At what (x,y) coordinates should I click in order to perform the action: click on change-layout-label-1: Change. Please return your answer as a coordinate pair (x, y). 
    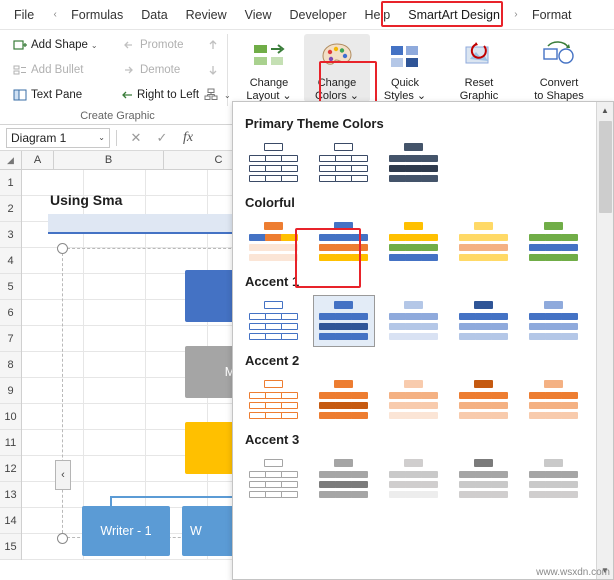
    Looking at the image, I should click on (269, 83).